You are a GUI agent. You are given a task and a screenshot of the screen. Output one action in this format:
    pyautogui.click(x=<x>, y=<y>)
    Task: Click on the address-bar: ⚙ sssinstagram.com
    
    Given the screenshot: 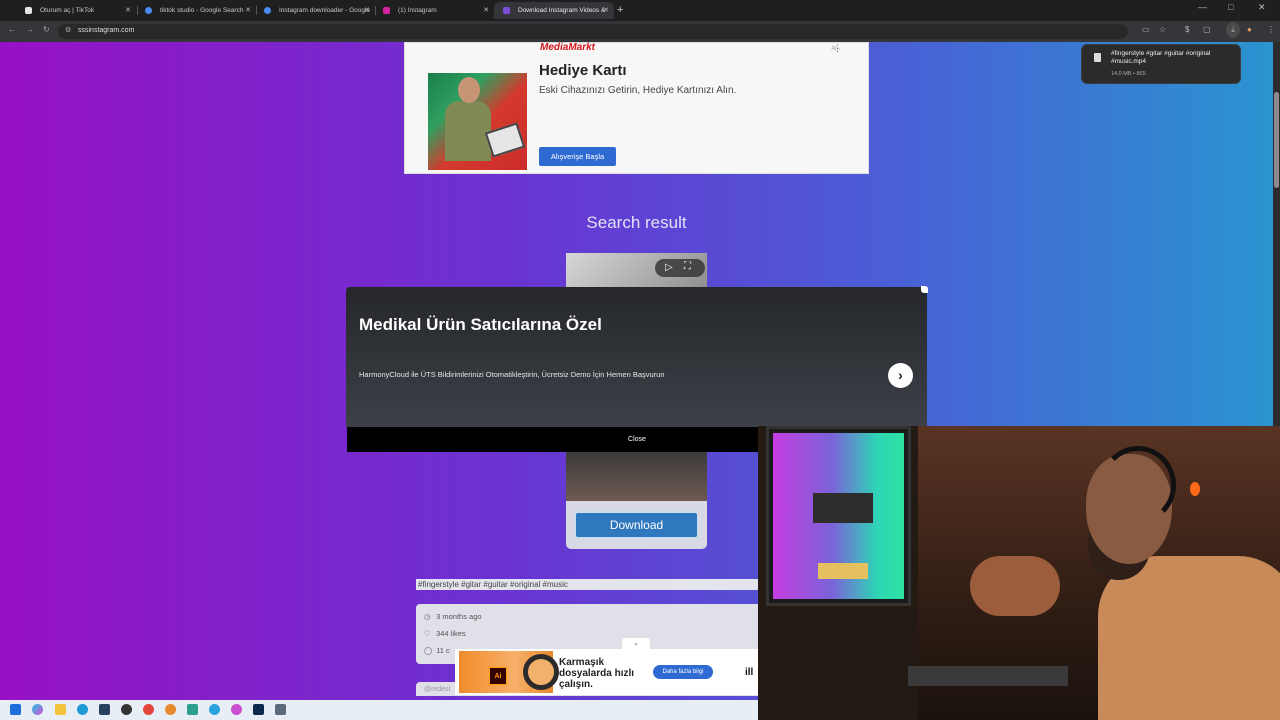 What is the action you would take?
    pyautogui.click(x=593, y=31)
    